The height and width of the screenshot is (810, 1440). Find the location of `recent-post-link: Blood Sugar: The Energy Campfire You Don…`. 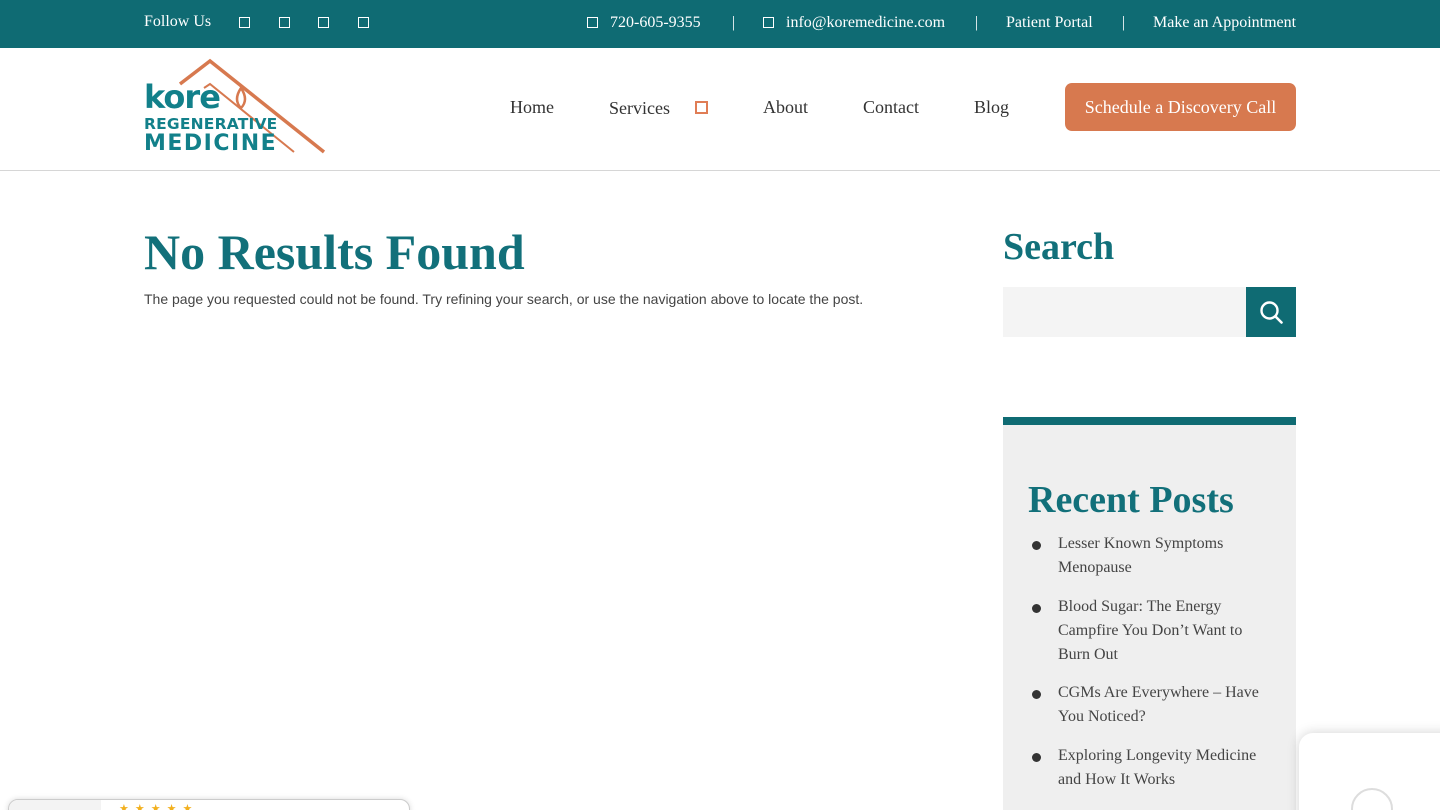

recent-post-link: Blood Sugar: The Energy Campfire You Don… is located at coordinates (1165, 631).